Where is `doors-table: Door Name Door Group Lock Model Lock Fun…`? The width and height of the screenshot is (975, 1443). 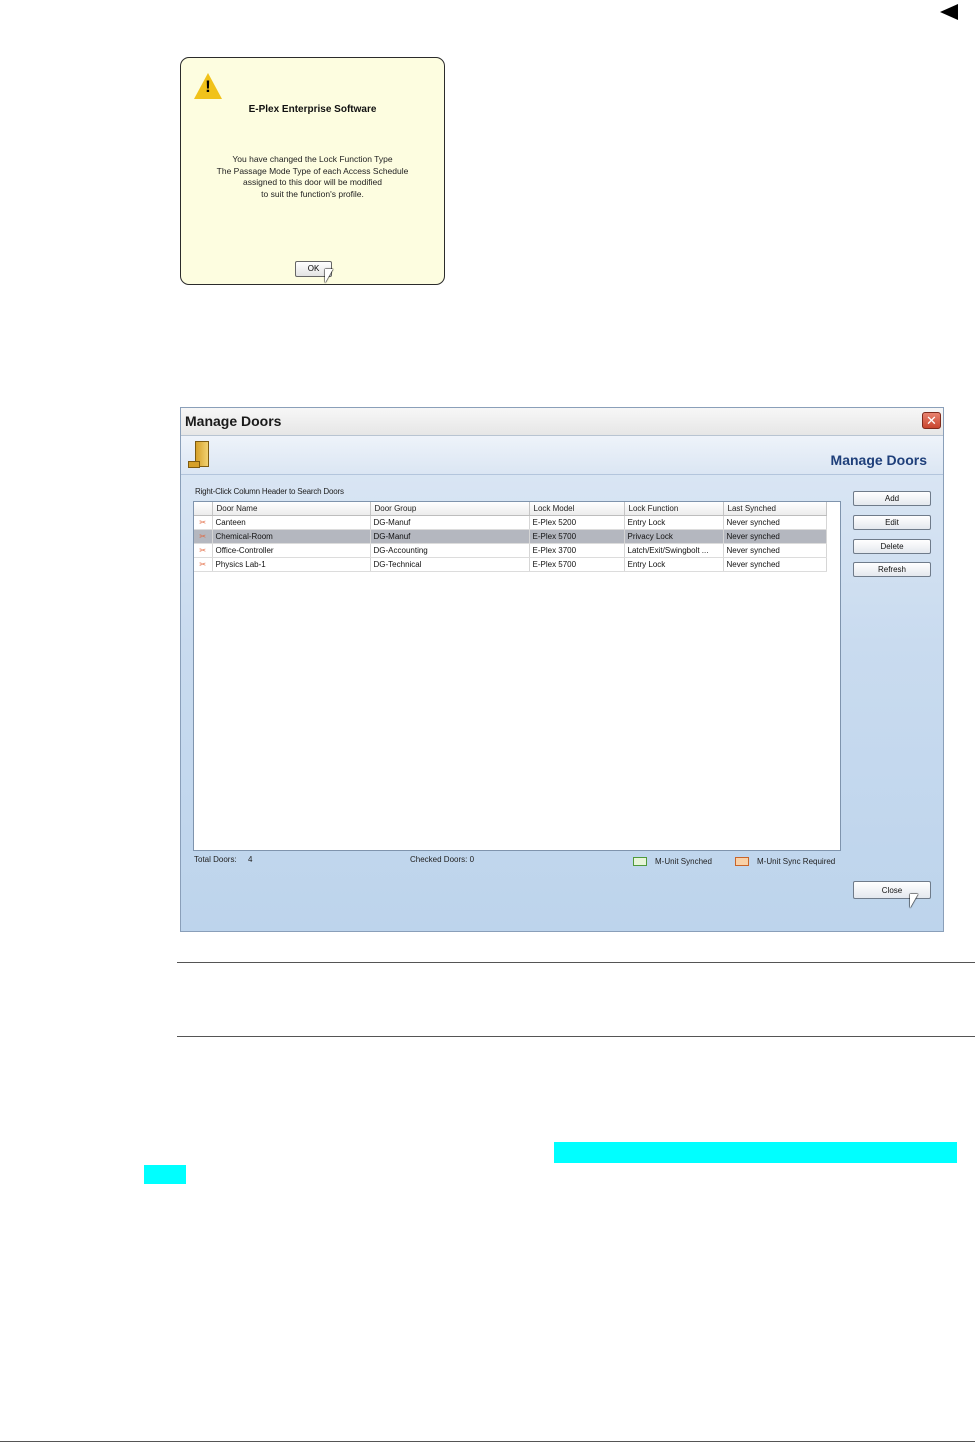
doors-table: Door Name Door Group Lock Model Lock Fun… is located at coordinates (510, 537).